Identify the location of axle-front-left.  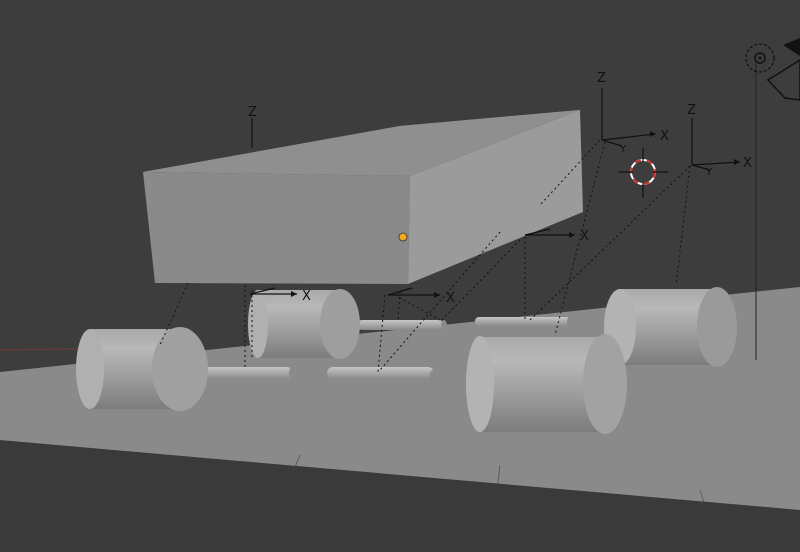
(245, 373).